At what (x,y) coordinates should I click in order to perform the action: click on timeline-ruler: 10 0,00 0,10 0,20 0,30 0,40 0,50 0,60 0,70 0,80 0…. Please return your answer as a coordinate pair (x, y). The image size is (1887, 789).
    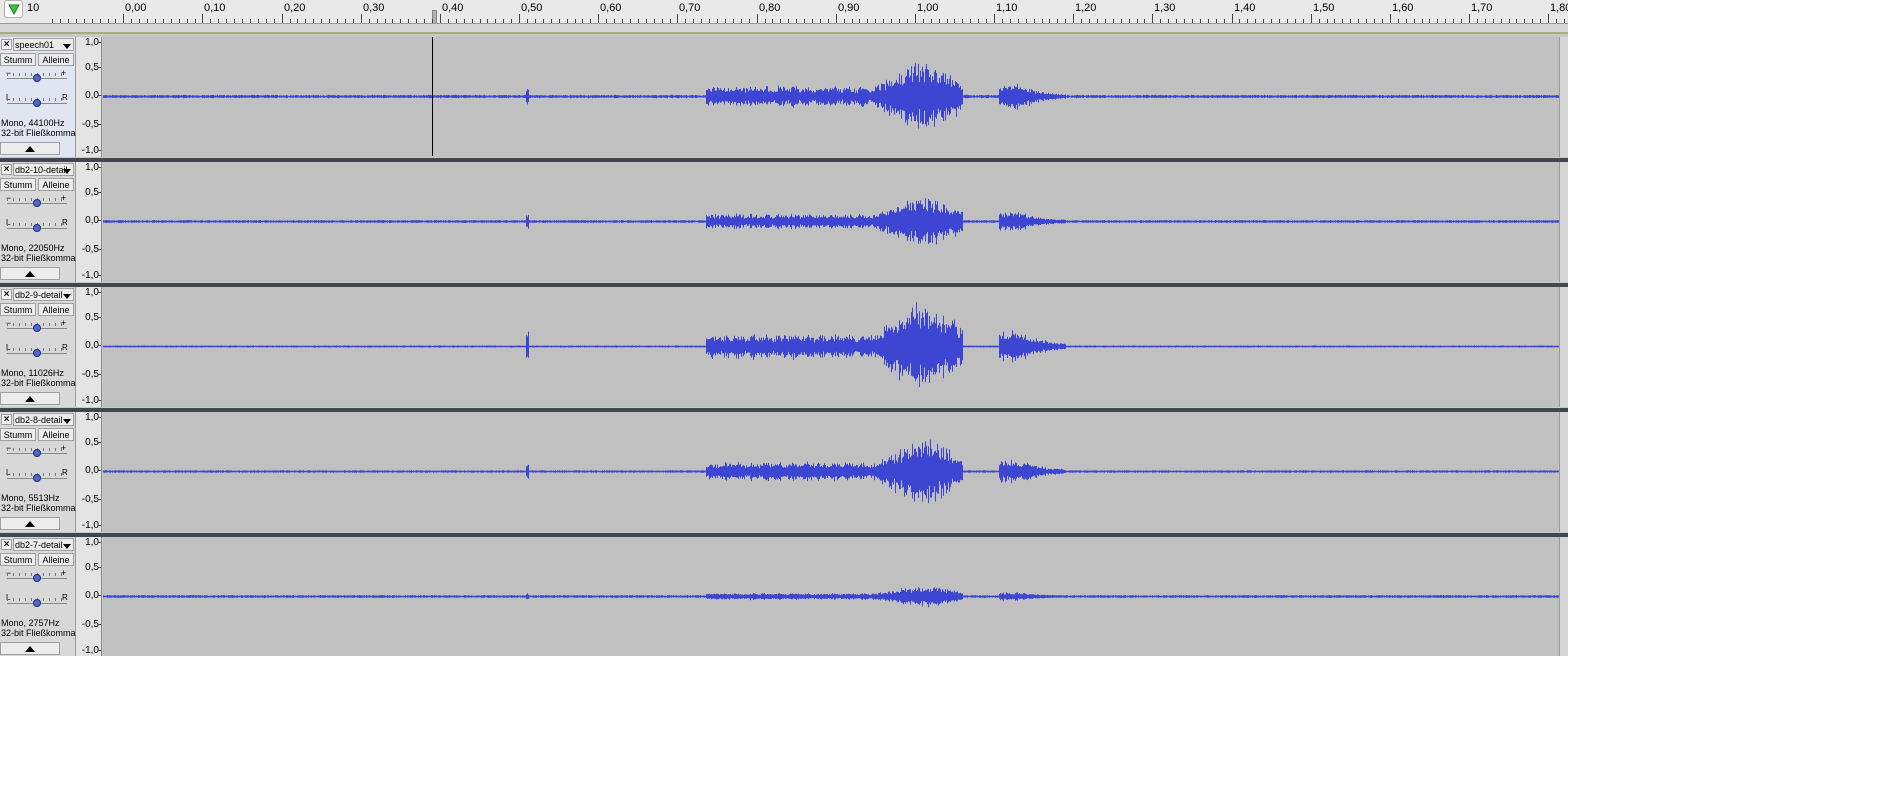
    Looking at the image, I should click on (784, 12).